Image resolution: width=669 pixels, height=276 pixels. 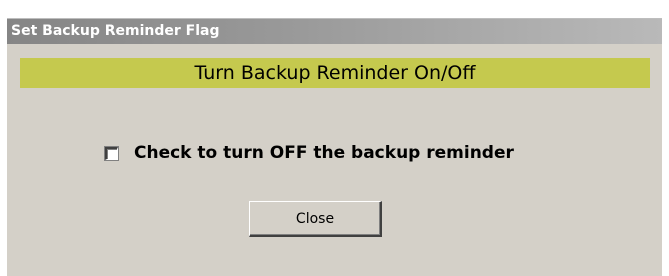 I want to click on title-bar: Set Backup Reminder Flag, so click(x=334, y=31).